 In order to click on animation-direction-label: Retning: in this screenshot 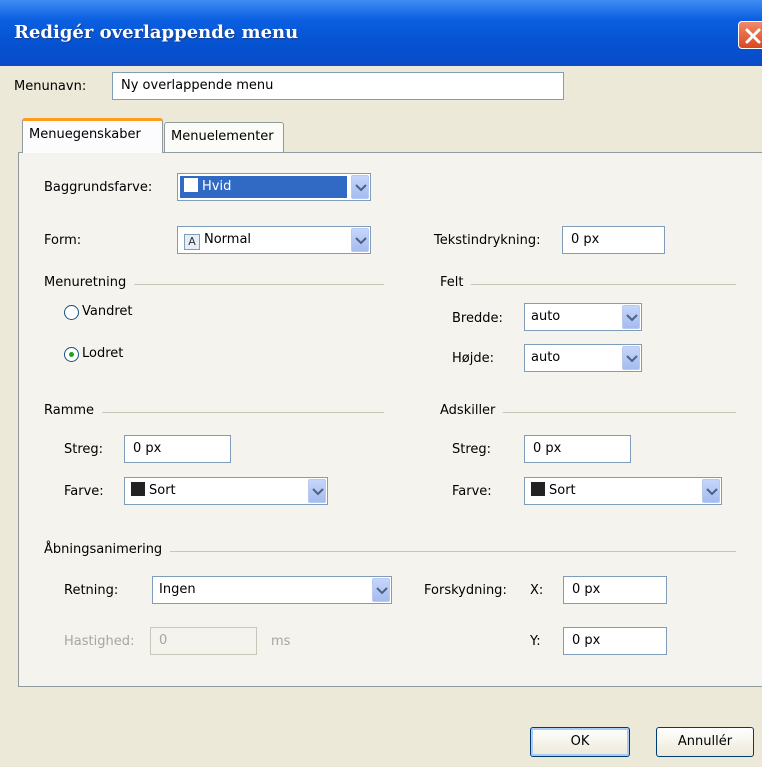, I will do `click(91, 590)`.